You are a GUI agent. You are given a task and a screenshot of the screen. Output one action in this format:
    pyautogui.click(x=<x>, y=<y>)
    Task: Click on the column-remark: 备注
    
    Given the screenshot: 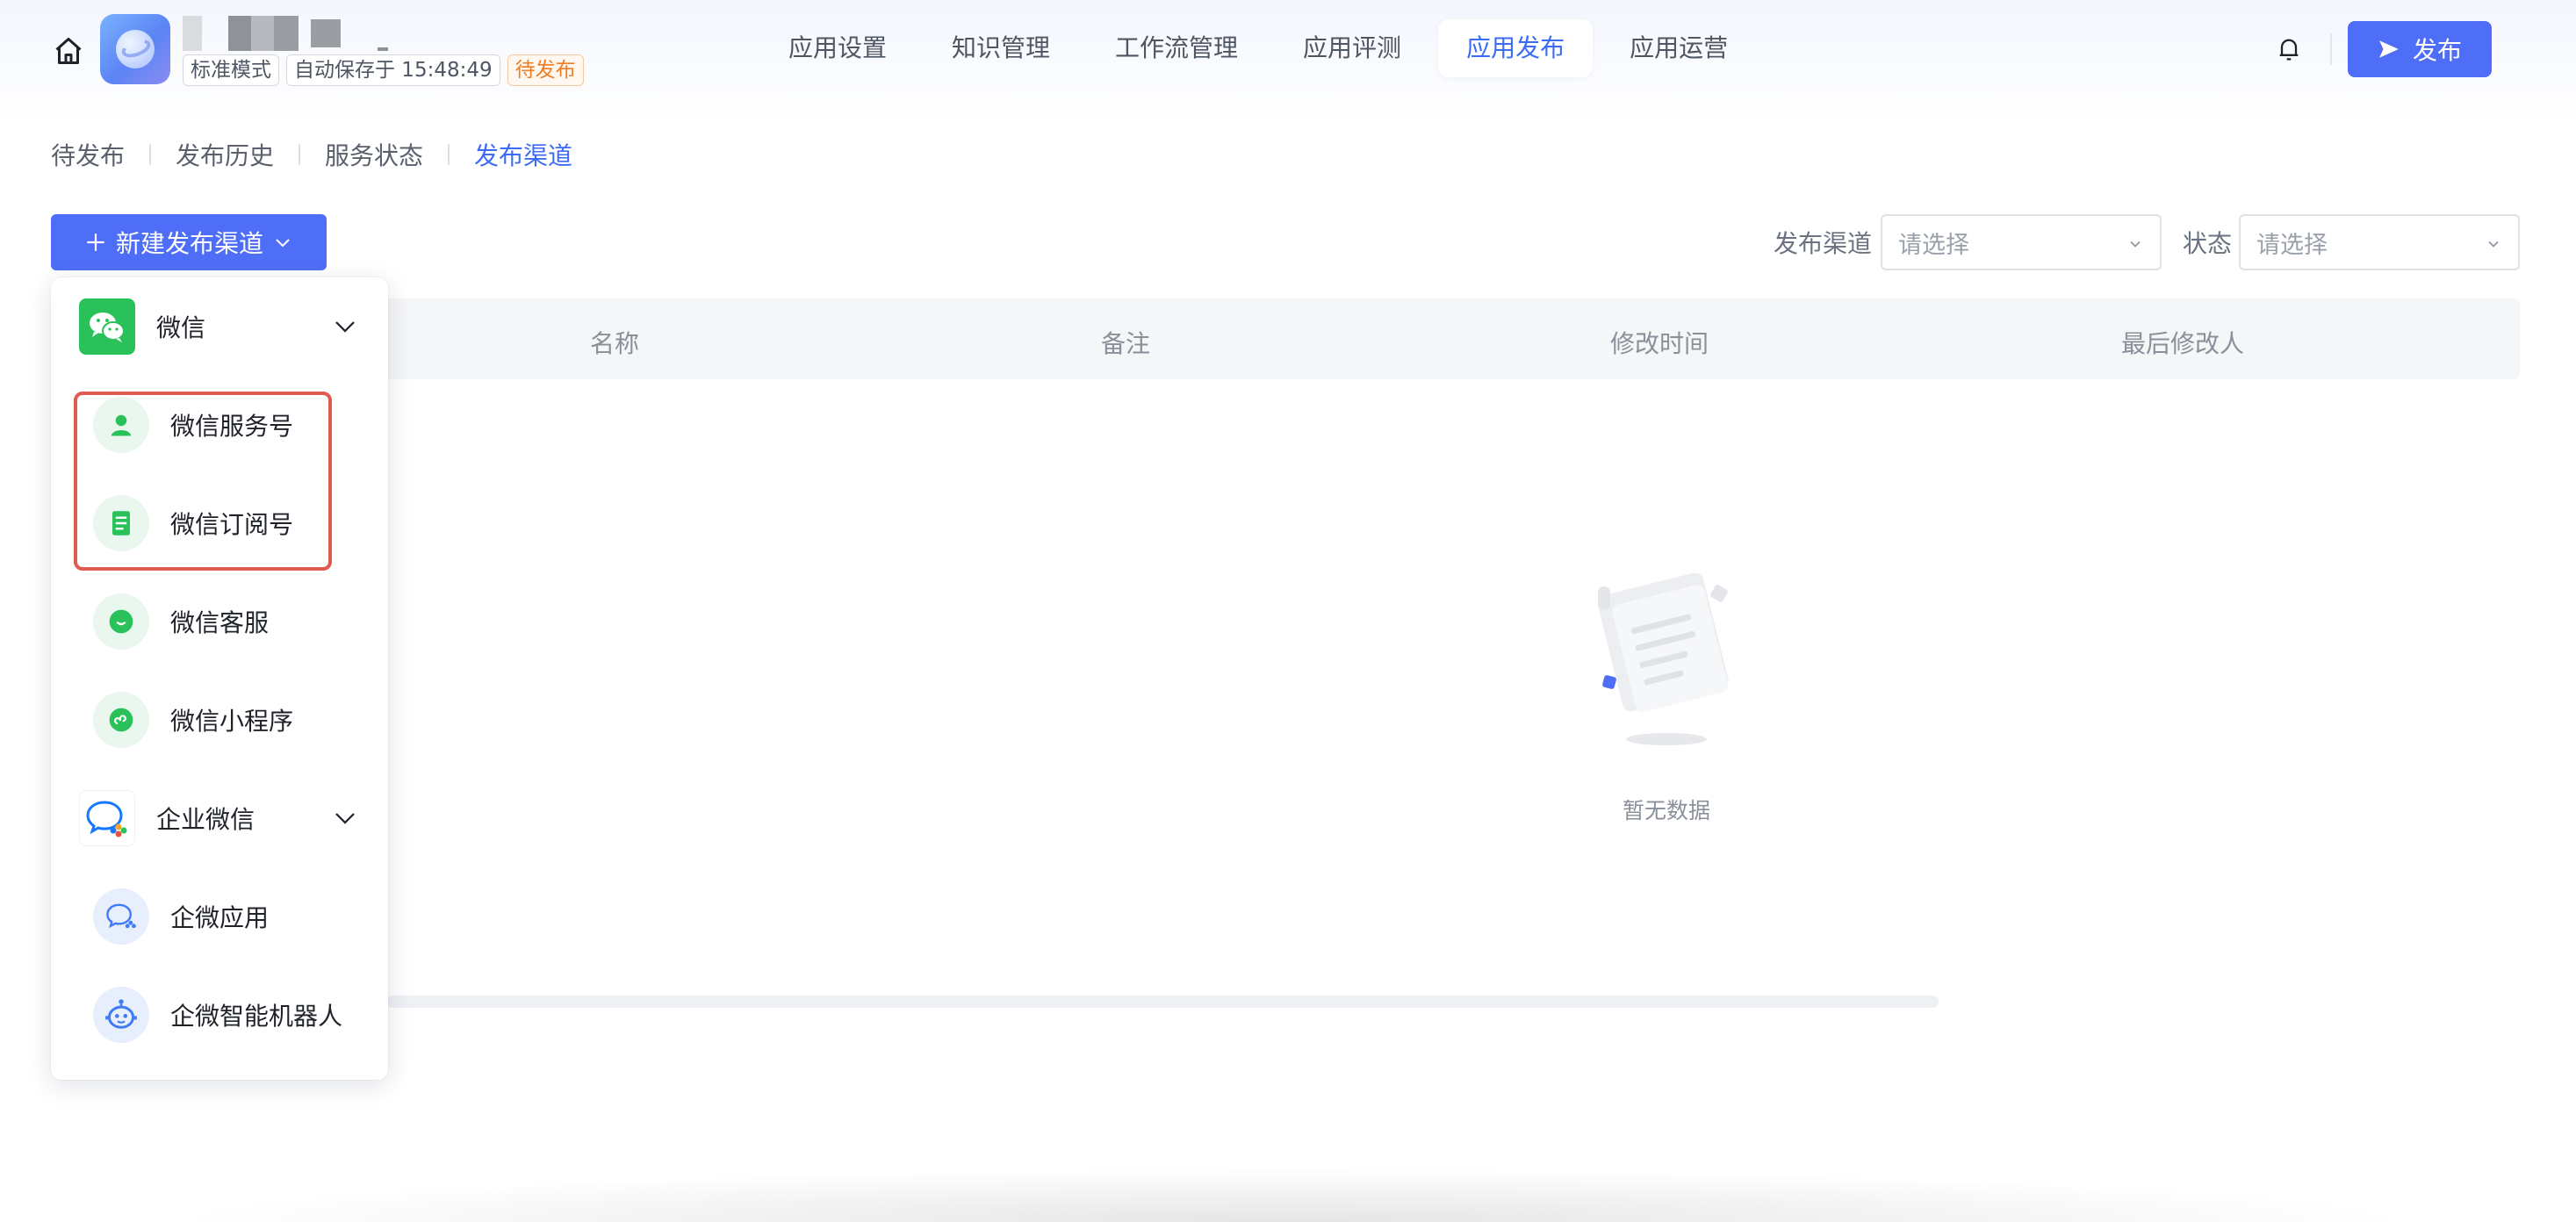 What is the action you would take?
    pyautogui.click(x=1126, y=344)
    